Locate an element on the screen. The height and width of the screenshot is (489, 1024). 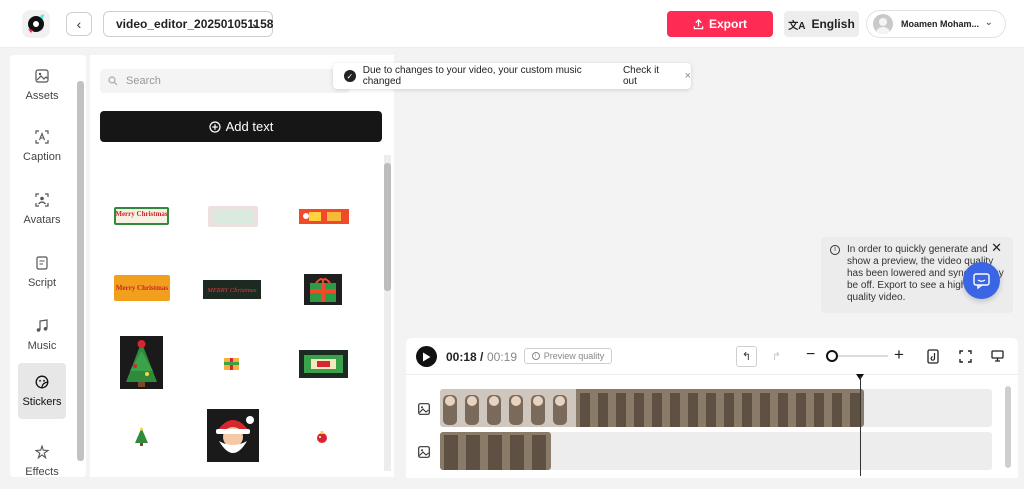
sidebar-item-label: Music is located at coordinates (42, 346).